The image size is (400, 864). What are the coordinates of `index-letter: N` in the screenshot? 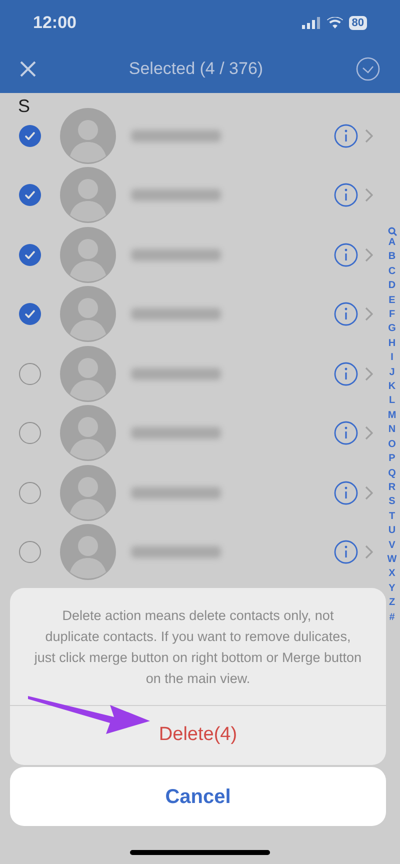 It's located at (392, 430).